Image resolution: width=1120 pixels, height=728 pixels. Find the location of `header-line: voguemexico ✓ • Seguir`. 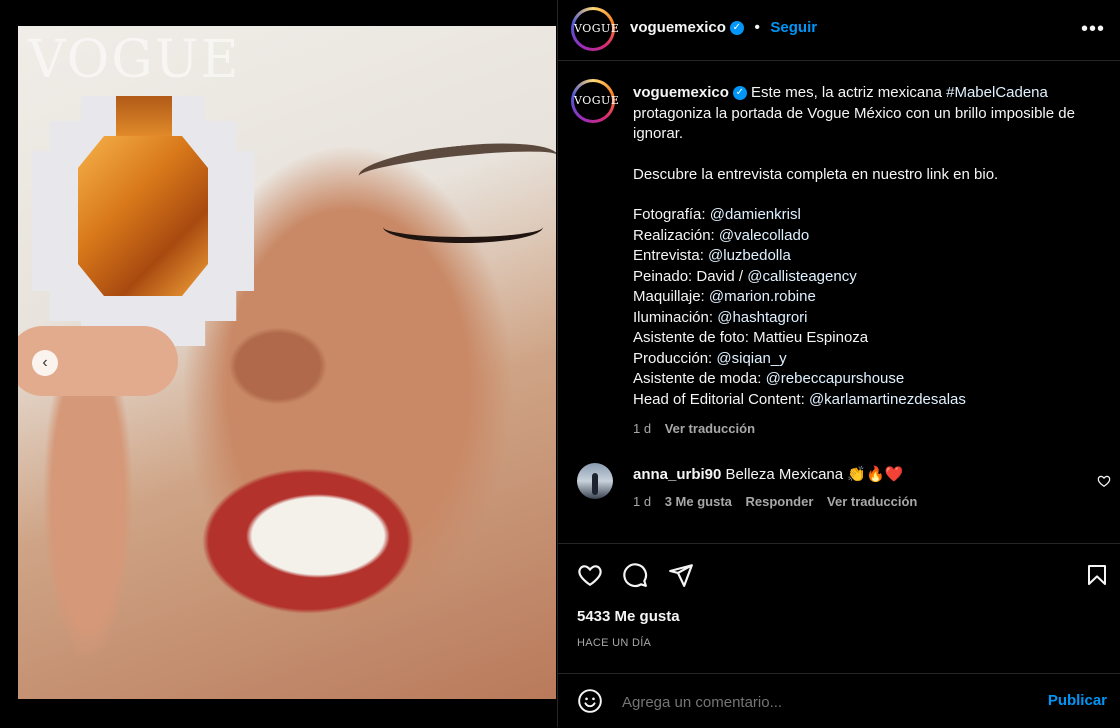

header-line: voguemexico ✓ • Seguir is located at coordinates (723, 28).